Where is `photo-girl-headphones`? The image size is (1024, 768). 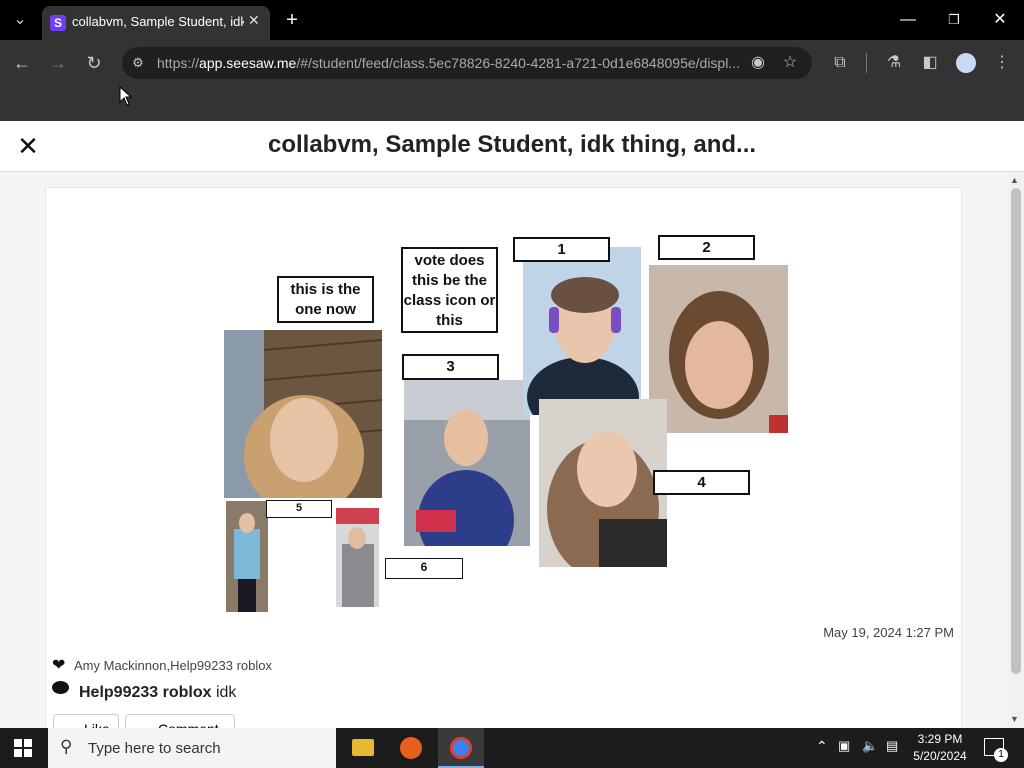 photo-girl-headphones is located at coordinates (582, 331).